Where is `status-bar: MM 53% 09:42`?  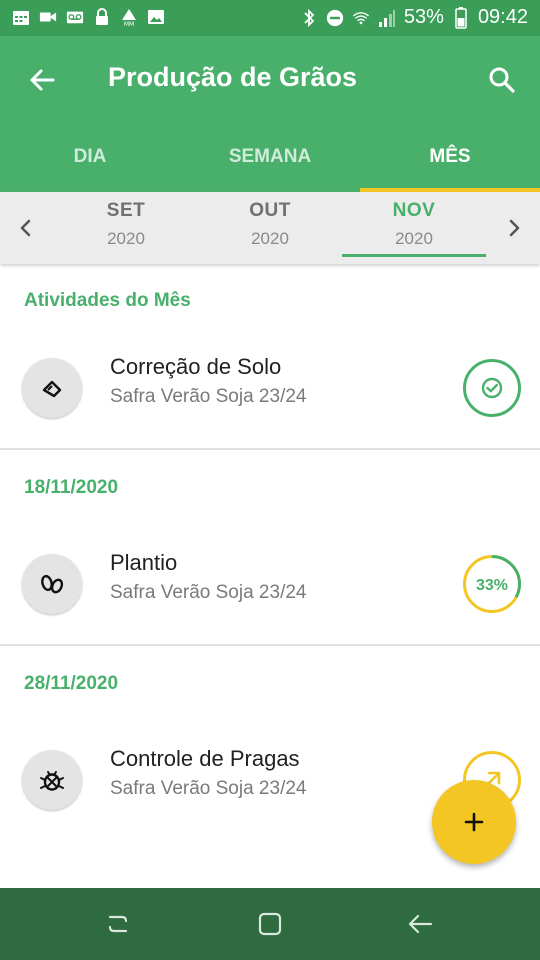 status-bar: MM 53% 09:42 is located at coordinates (270, 18).